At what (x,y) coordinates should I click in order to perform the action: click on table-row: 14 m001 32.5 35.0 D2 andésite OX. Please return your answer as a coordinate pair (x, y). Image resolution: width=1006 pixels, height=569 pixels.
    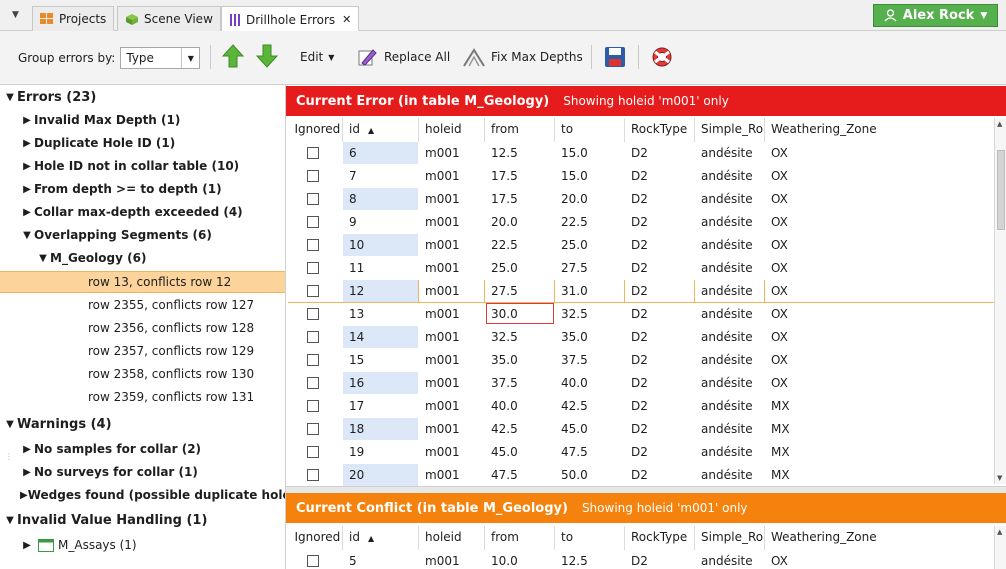
    Looking at the image, I should click on (642, 336).